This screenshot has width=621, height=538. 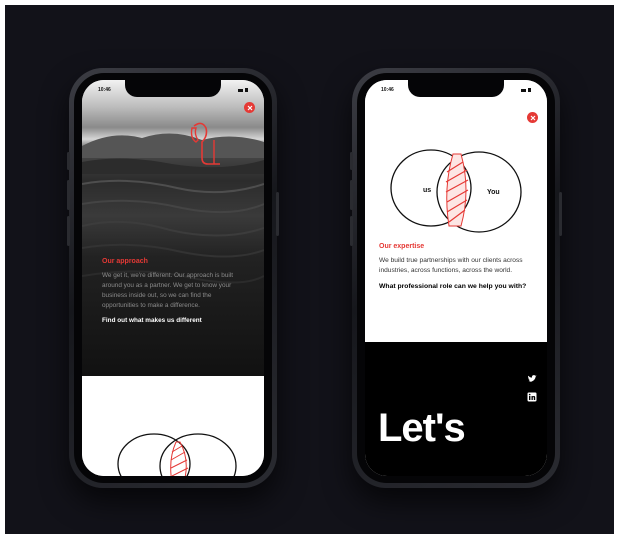 What do you see at coordinates (456, 191) in the screenshot?
I see `venn-diagram-sketch: us You` at bounding box center [456, 191].